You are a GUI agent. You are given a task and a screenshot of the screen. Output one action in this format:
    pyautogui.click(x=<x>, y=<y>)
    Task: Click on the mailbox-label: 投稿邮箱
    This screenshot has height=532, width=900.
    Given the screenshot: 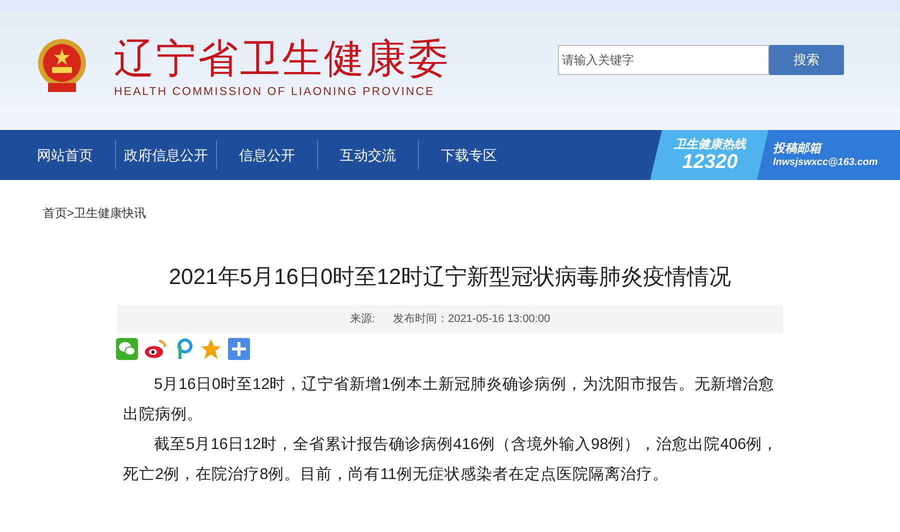 What is the action you would take?
    pyautogui.click(x=798, y=148)
    